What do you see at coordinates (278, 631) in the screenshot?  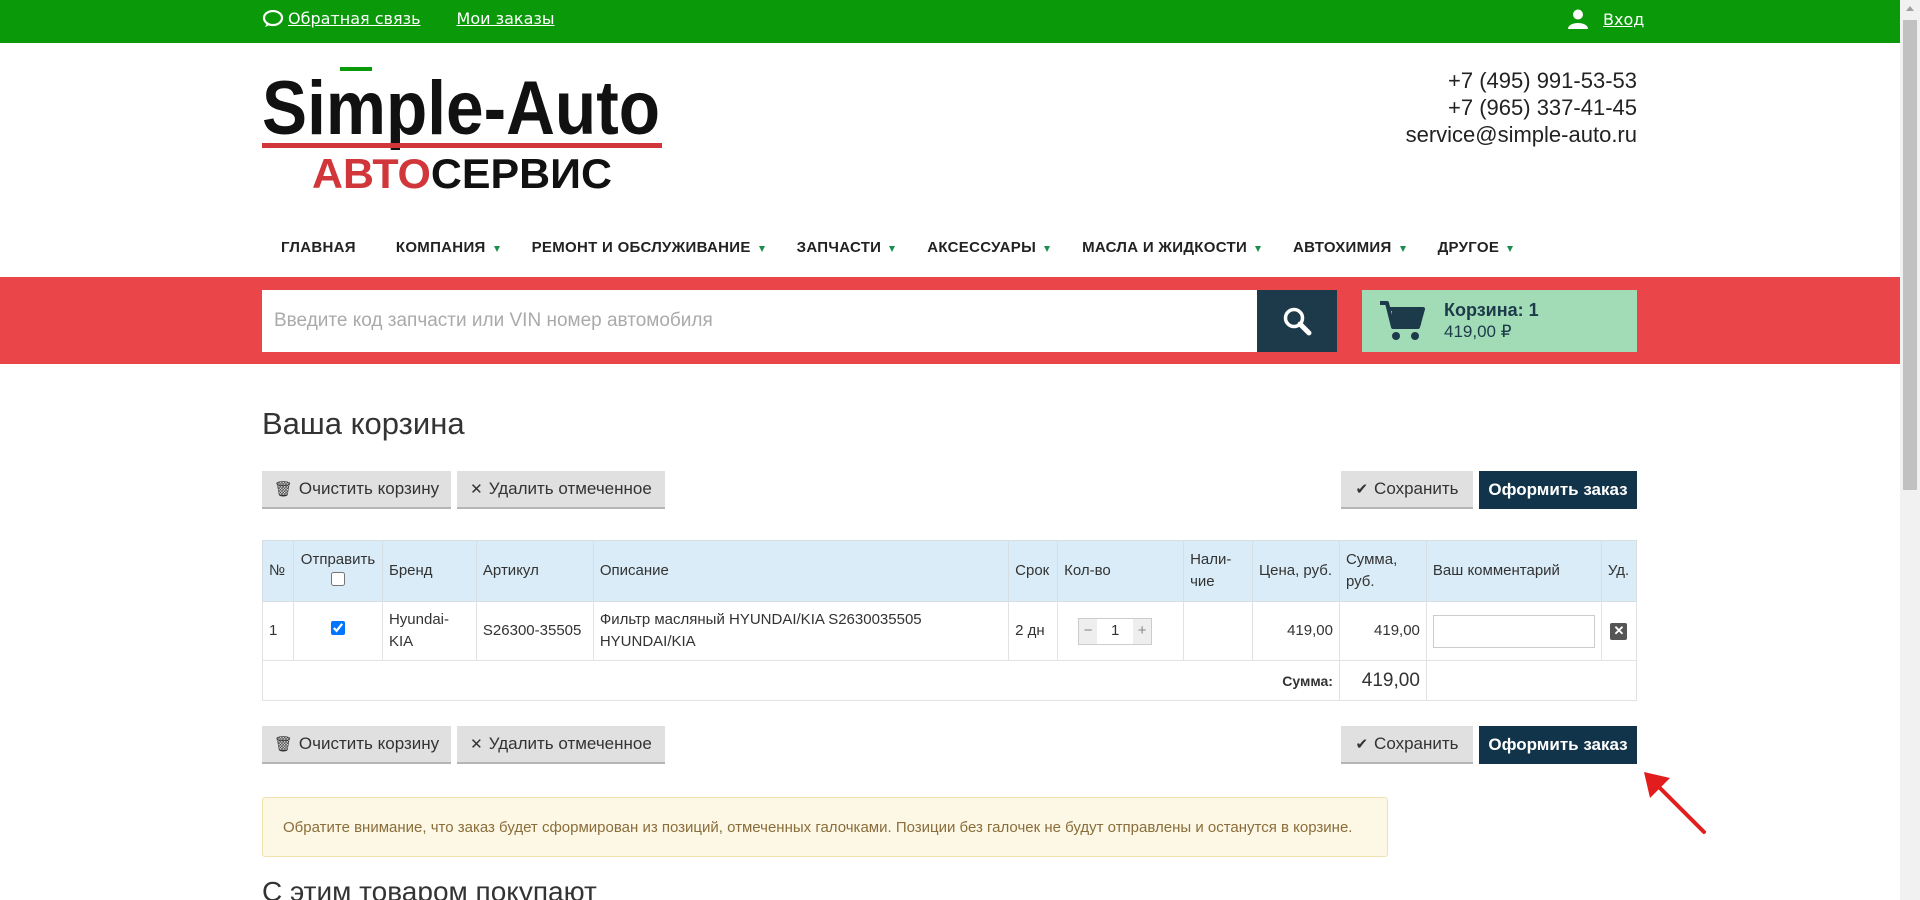 I see `row-num: 1` at bounding box center [278, 631].